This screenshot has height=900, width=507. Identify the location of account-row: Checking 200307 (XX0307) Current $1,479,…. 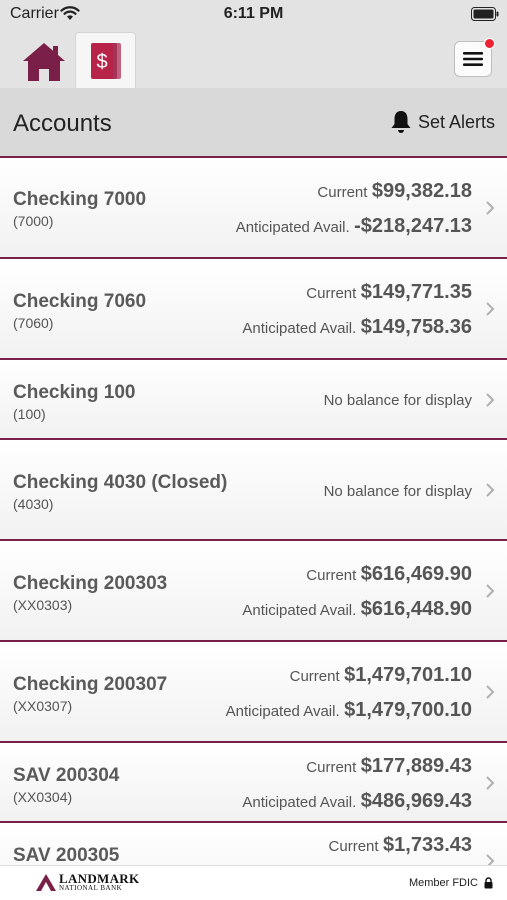
(253, 692).